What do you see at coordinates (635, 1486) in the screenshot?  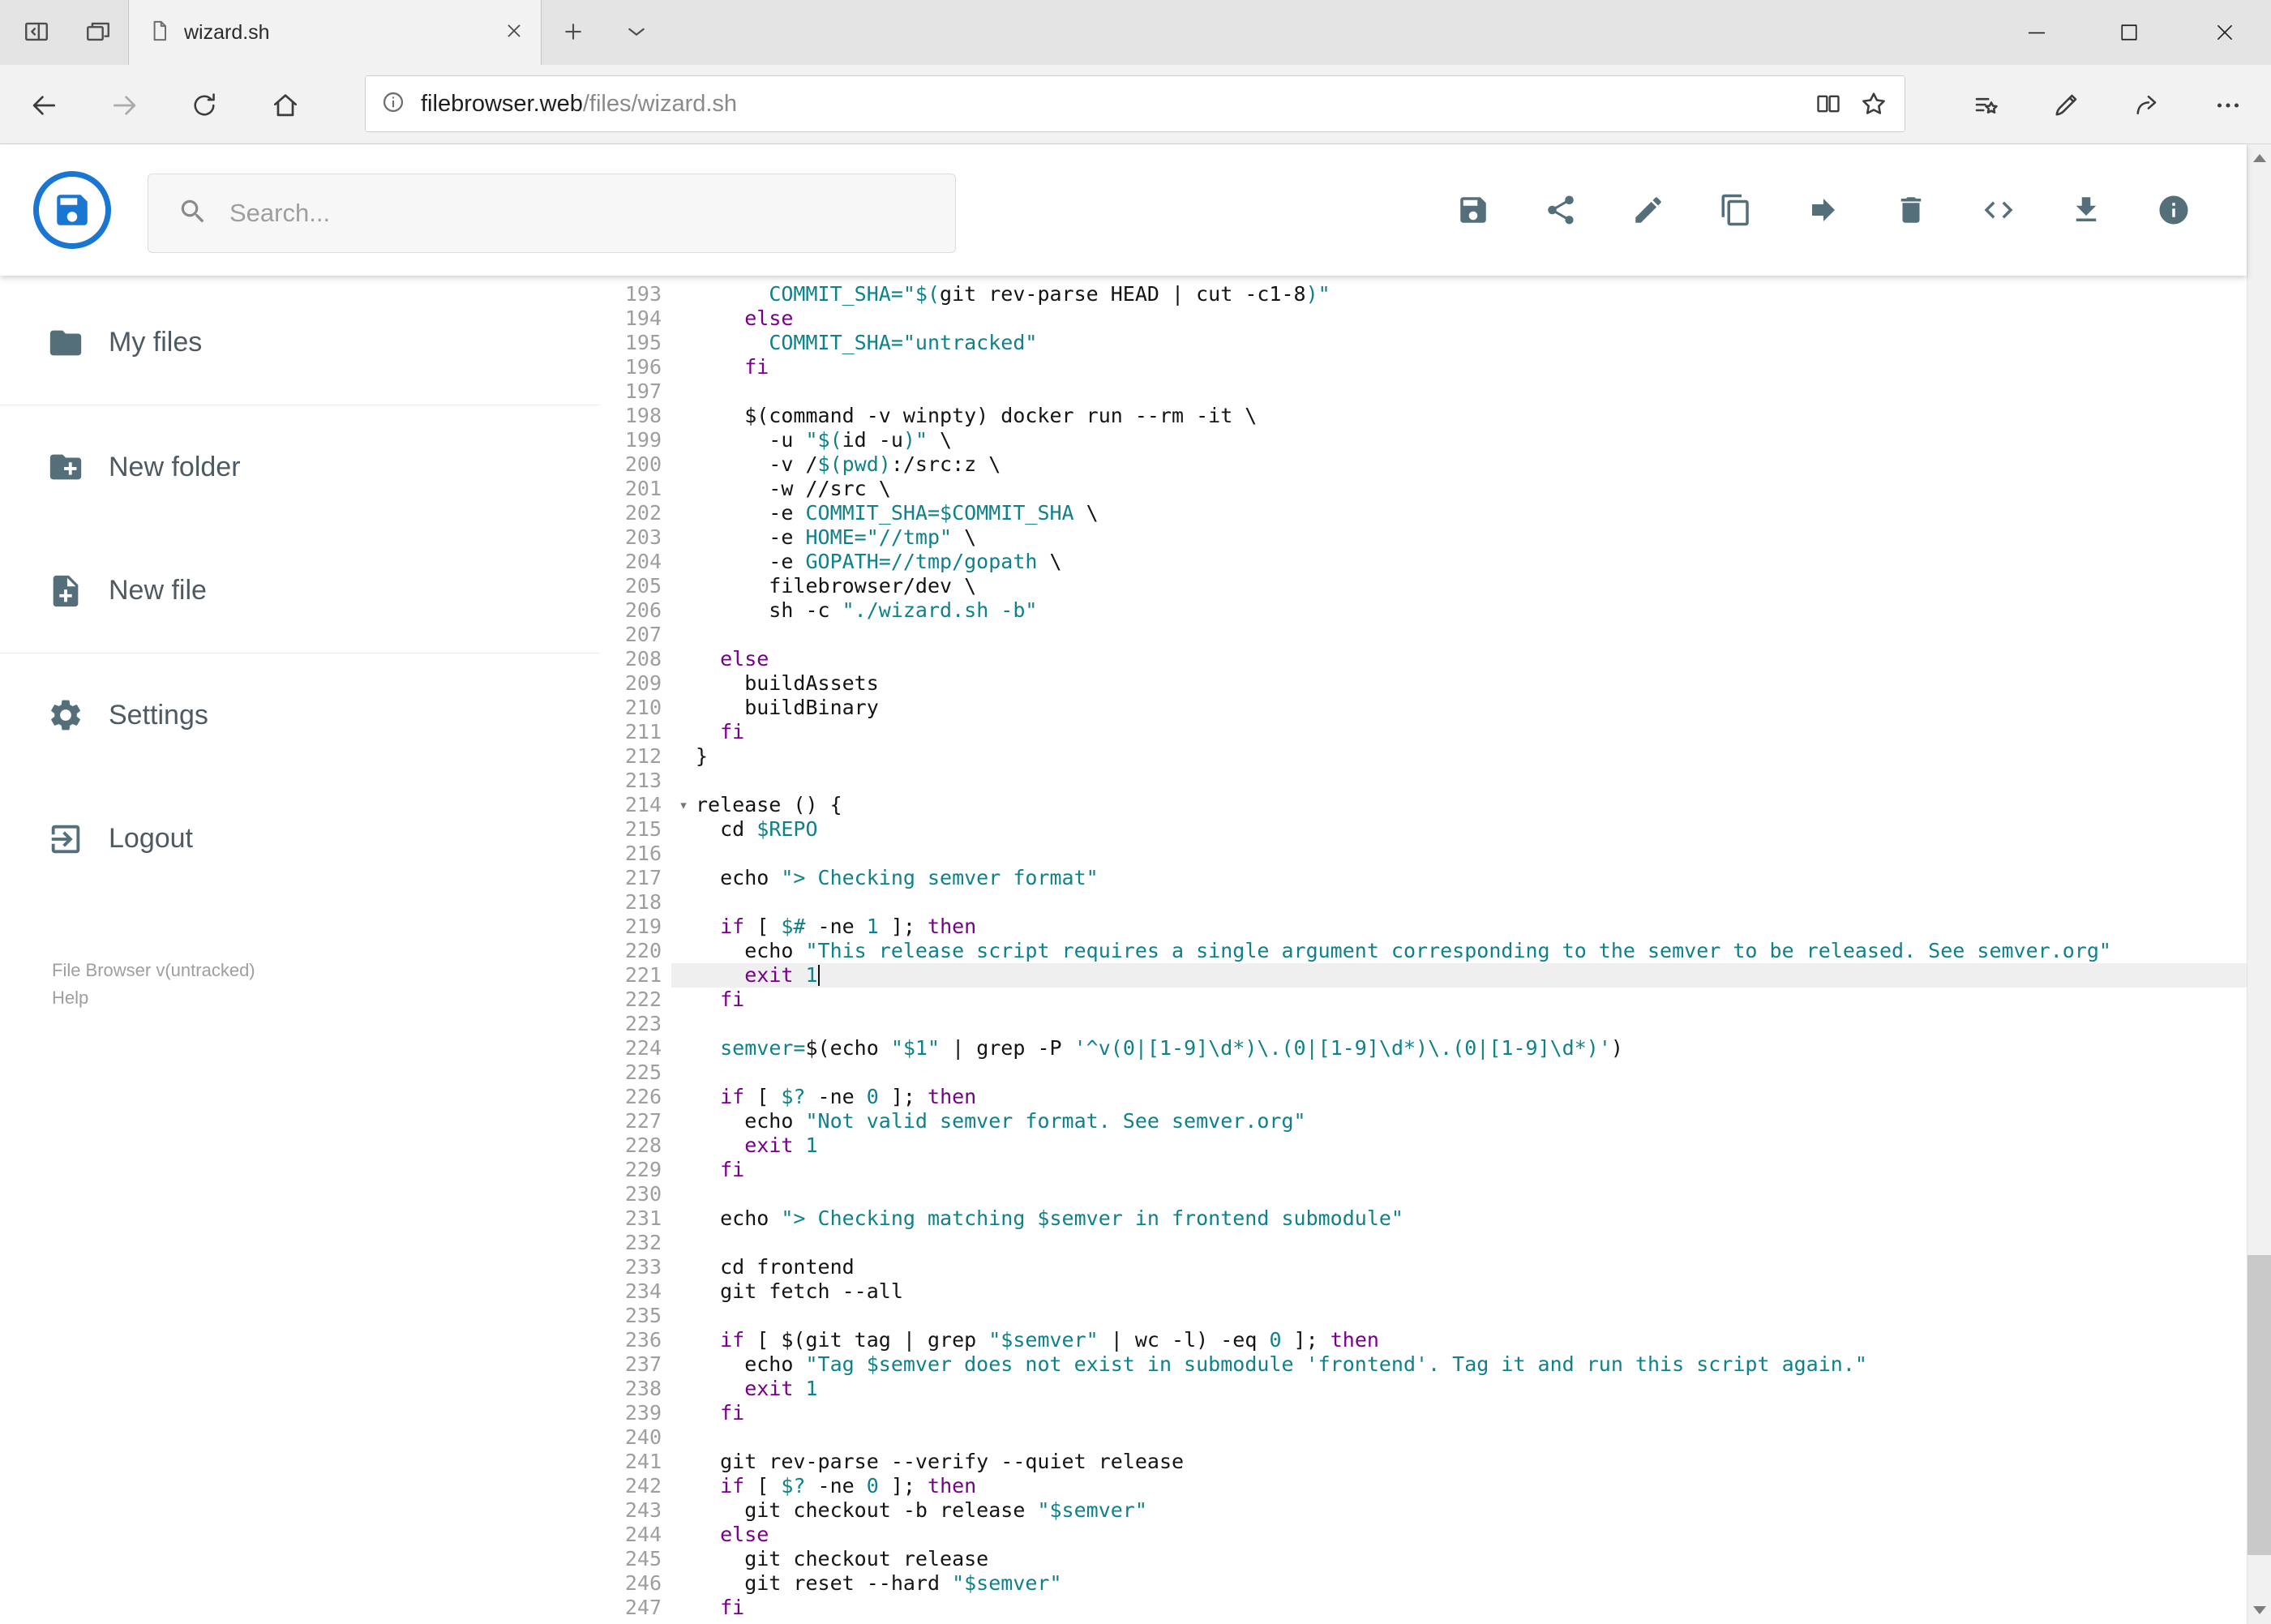 I see `line-number: 242` at bounding box center [635, 1486].